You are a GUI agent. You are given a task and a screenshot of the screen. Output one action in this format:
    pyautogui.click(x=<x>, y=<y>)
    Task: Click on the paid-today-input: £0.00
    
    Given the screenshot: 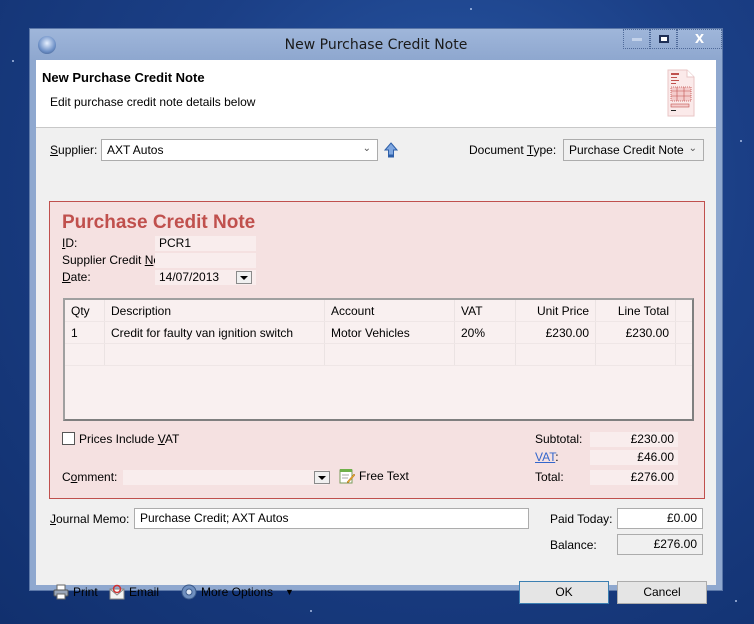 What is the action you would take?
    pyautogui.click(x=660, y=518)
    